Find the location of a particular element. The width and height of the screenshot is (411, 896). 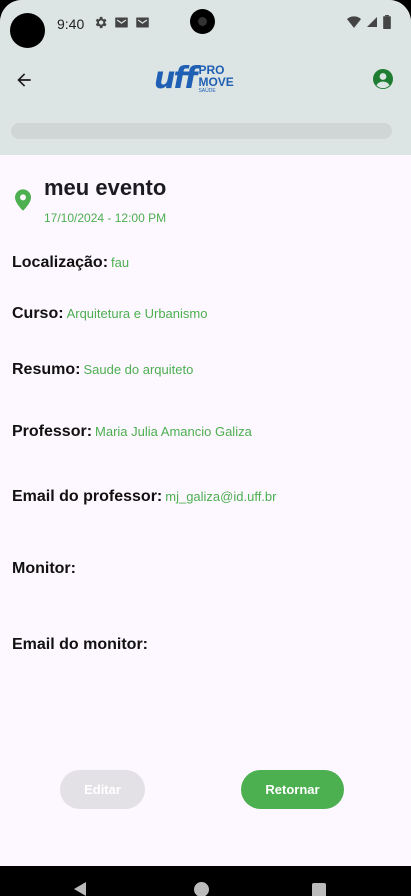

field-label: Email do professor: is located at coordinates (87, 496).